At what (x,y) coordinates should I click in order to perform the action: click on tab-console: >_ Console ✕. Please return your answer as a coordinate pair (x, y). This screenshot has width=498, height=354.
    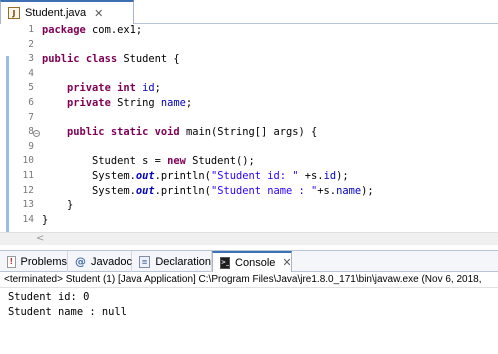
    Looking at the image, I should click on (252, 261).